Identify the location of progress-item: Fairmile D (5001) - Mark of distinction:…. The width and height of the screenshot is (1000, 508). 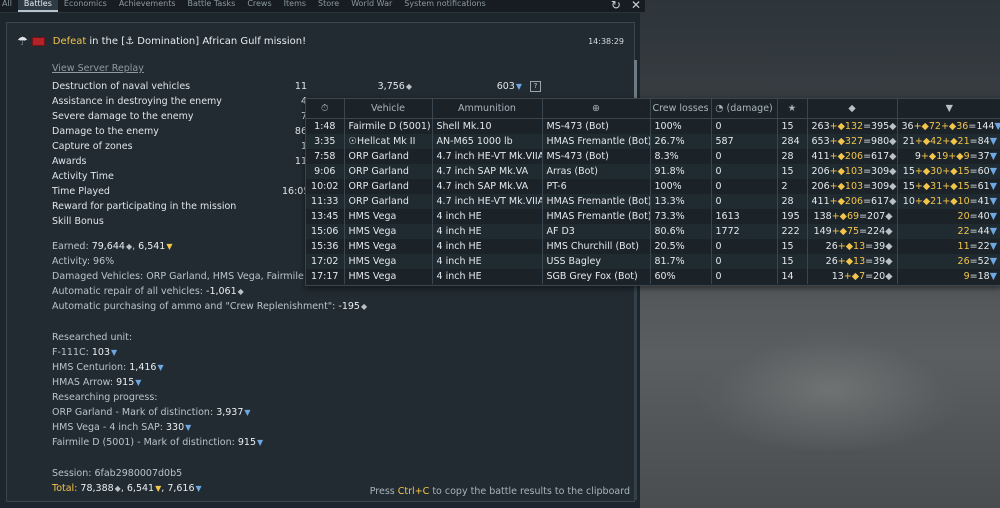
(332, 442).